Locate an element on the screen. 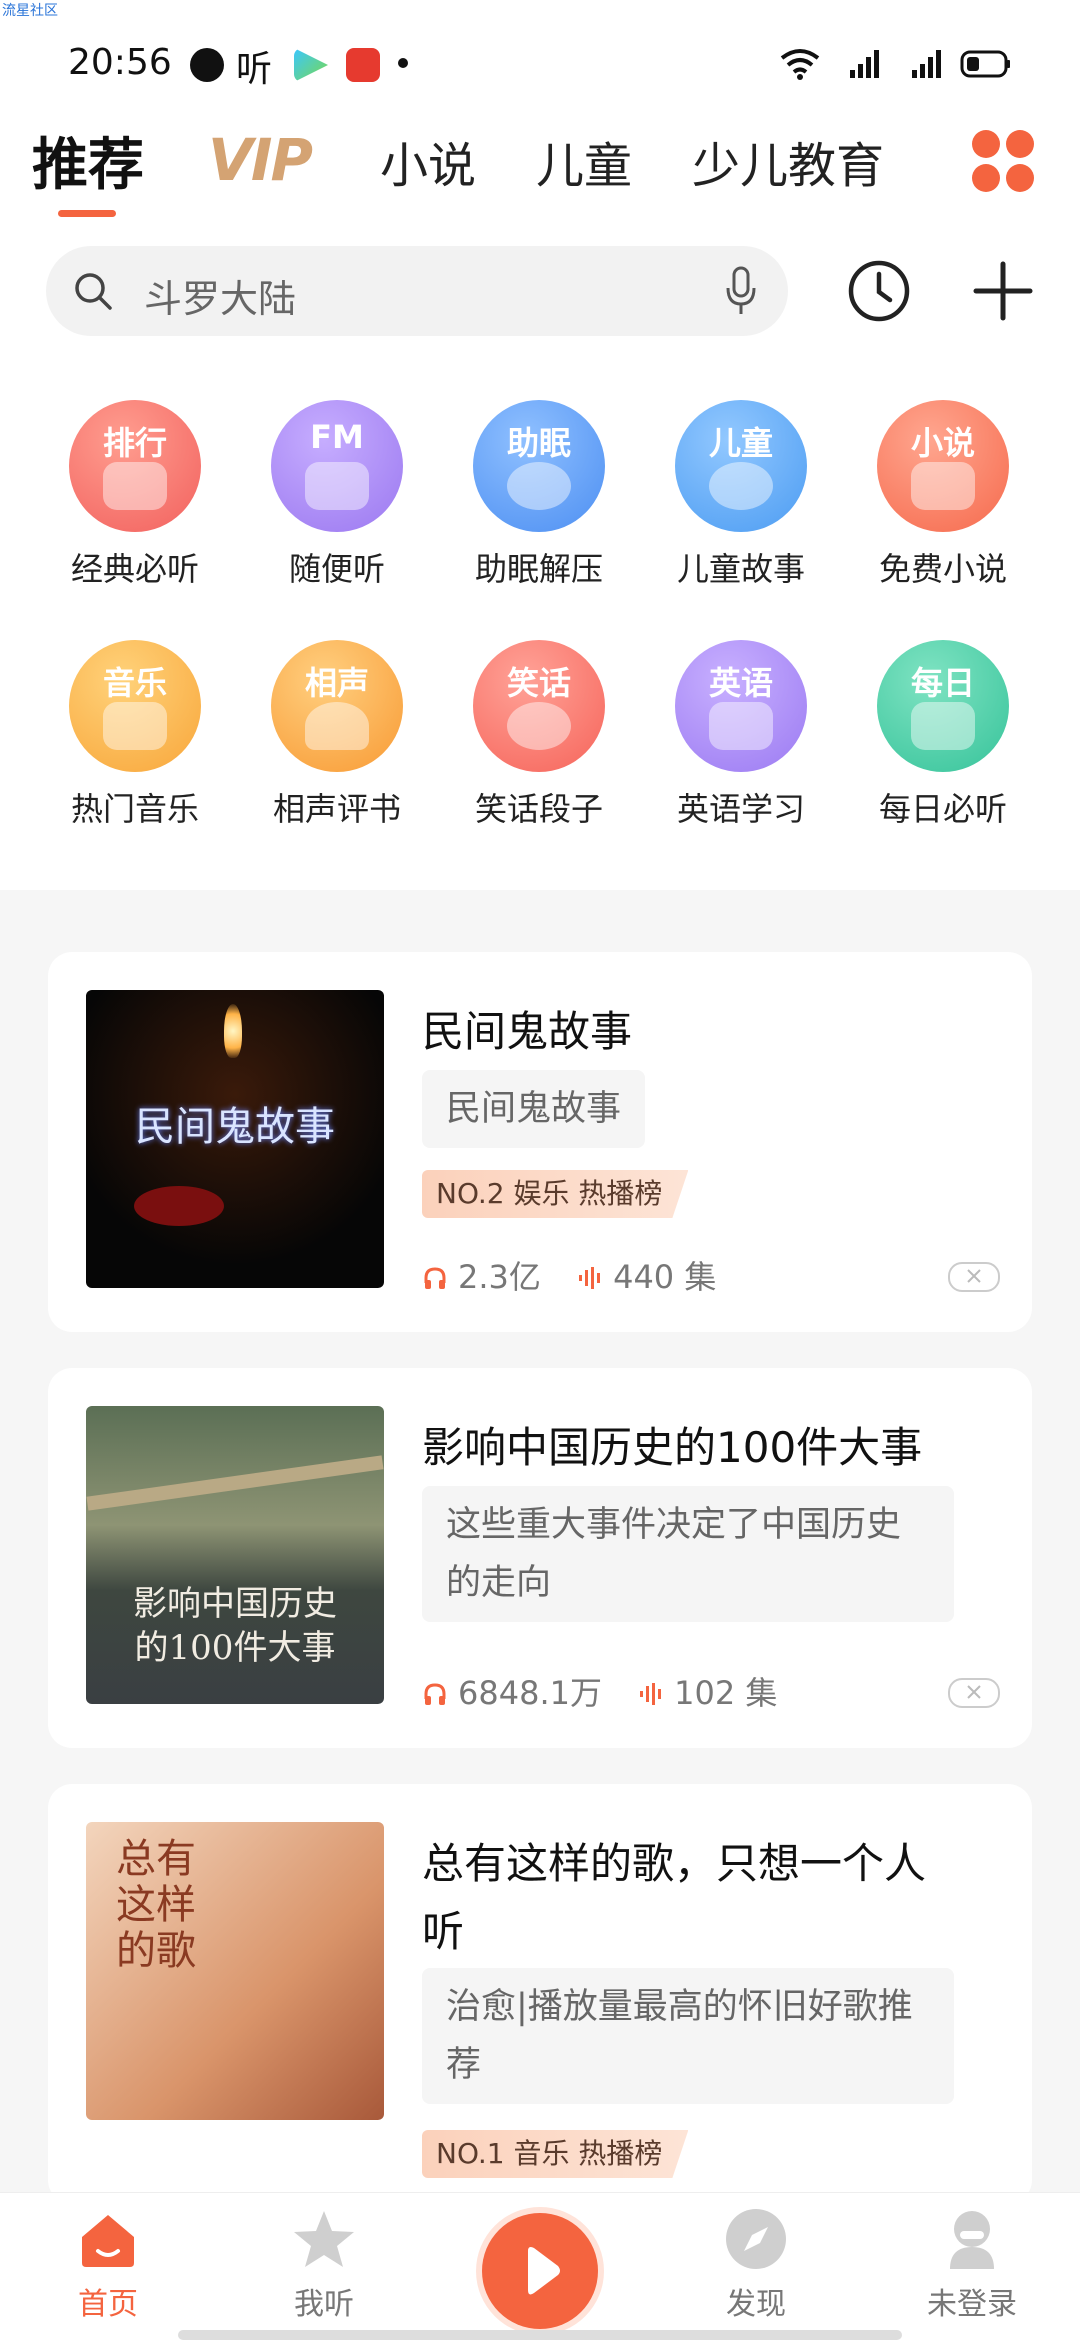 This screenshot has height=2341, width=1080. user-icon is located at coordinates (972, 2240).